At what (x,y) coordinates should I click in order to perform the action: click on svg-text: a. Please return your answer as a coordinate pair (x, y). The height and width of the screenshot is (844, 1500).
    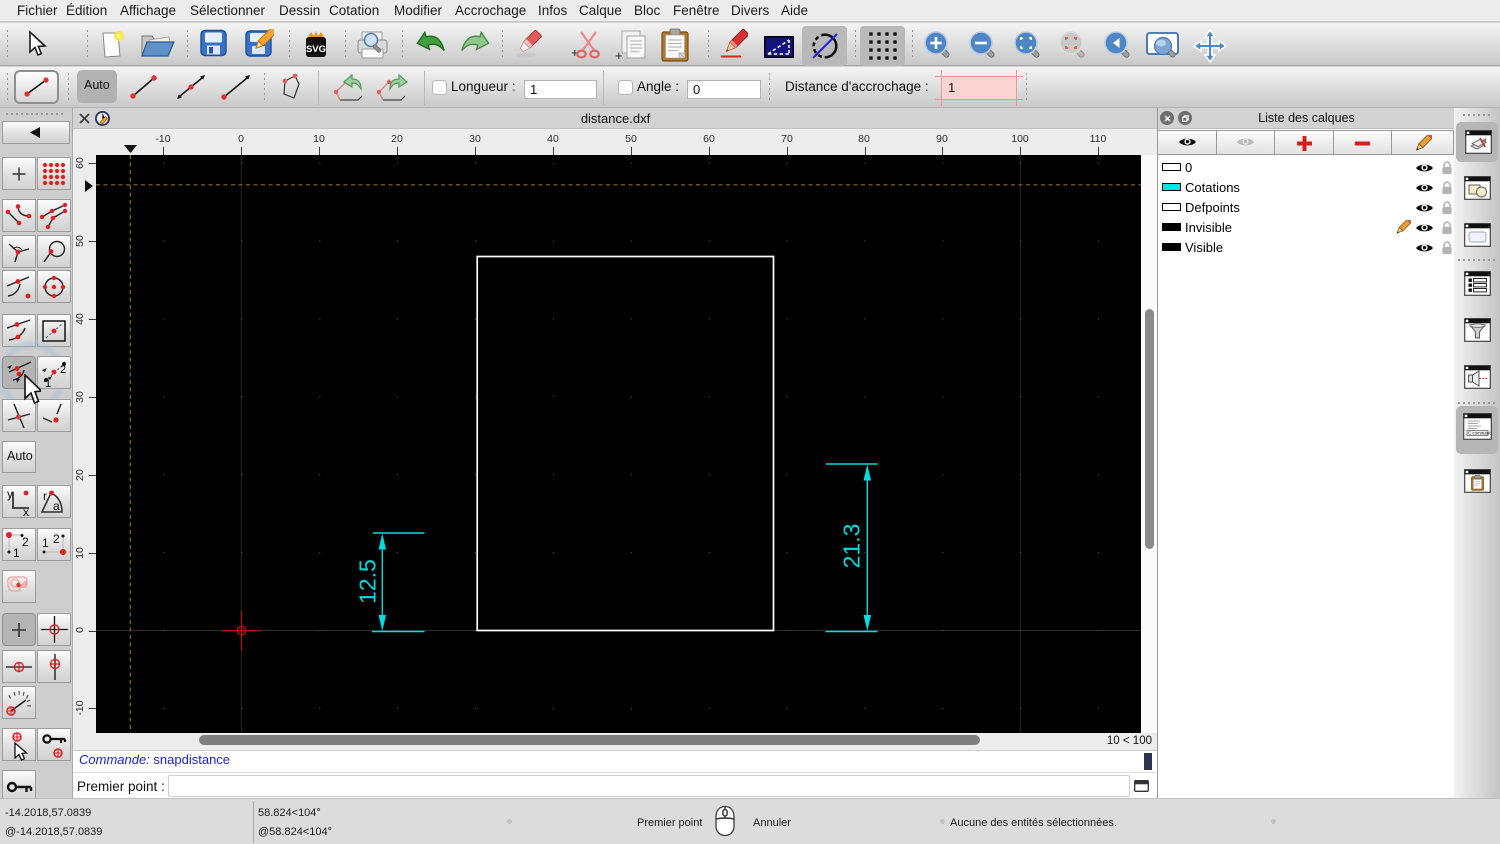
    Looking at the image, I should click on (56, 506).